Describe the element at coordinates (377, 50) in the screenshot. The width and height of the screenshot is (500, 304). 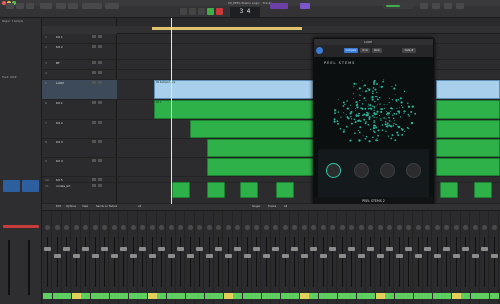
I see `redo-button: Redo` at that location.